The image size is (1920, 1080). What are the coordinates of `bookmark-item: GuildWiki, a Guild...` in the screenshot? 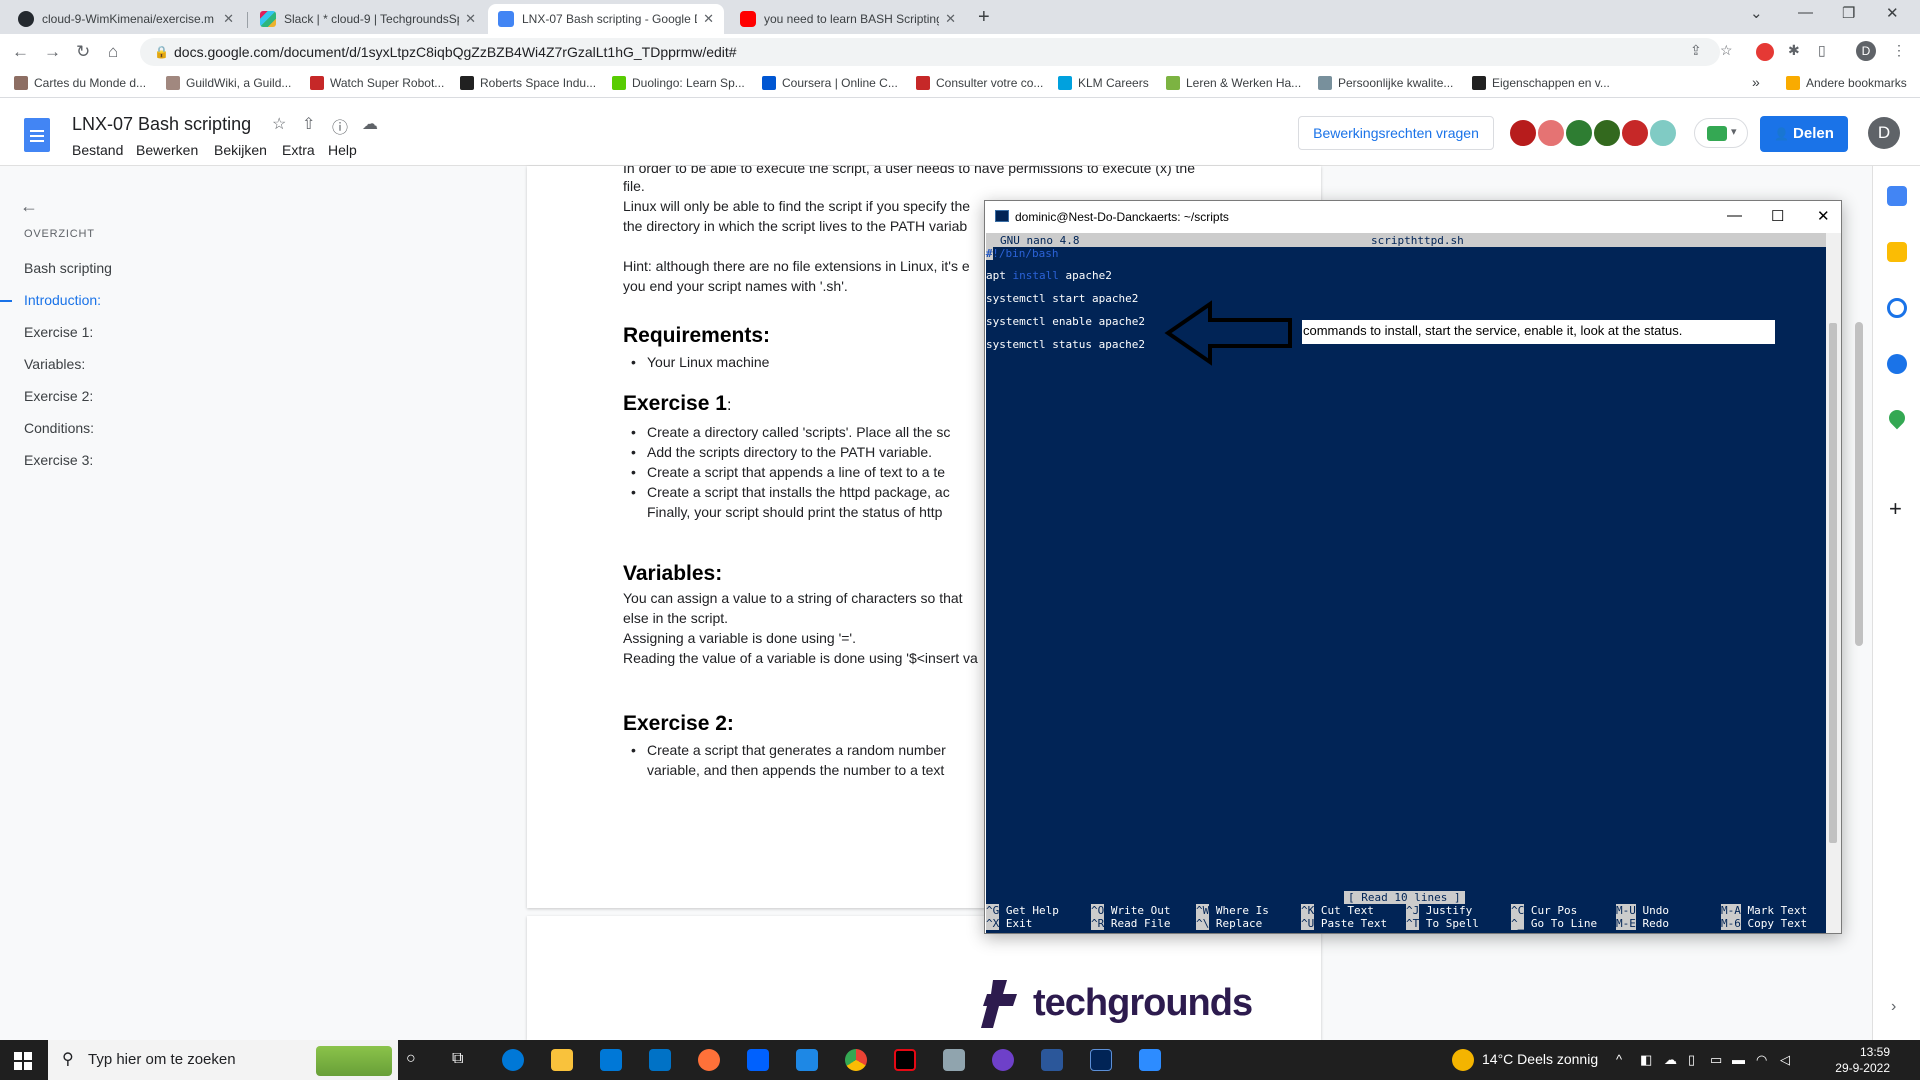 It's located at (228, 83).